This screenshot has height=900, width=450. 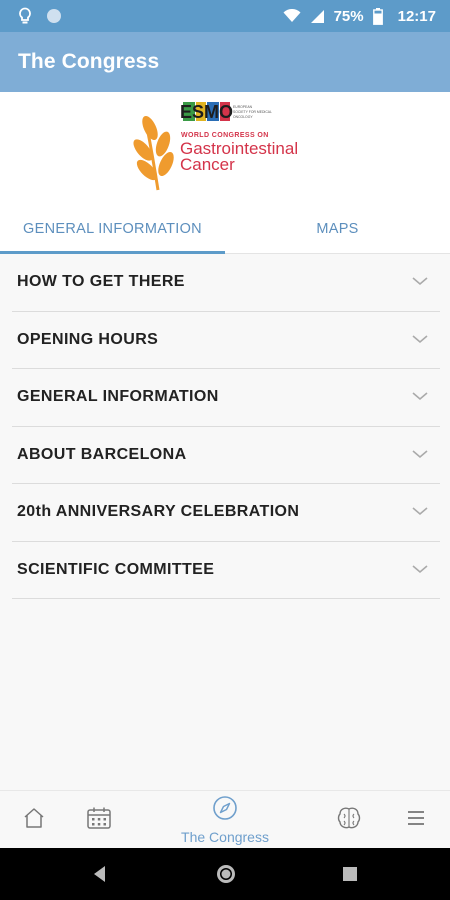 What do you see at coordinates (207, 164) in the screenshot?
I see `banner-title-line2: Cancer` at bounding box center [207, 164].